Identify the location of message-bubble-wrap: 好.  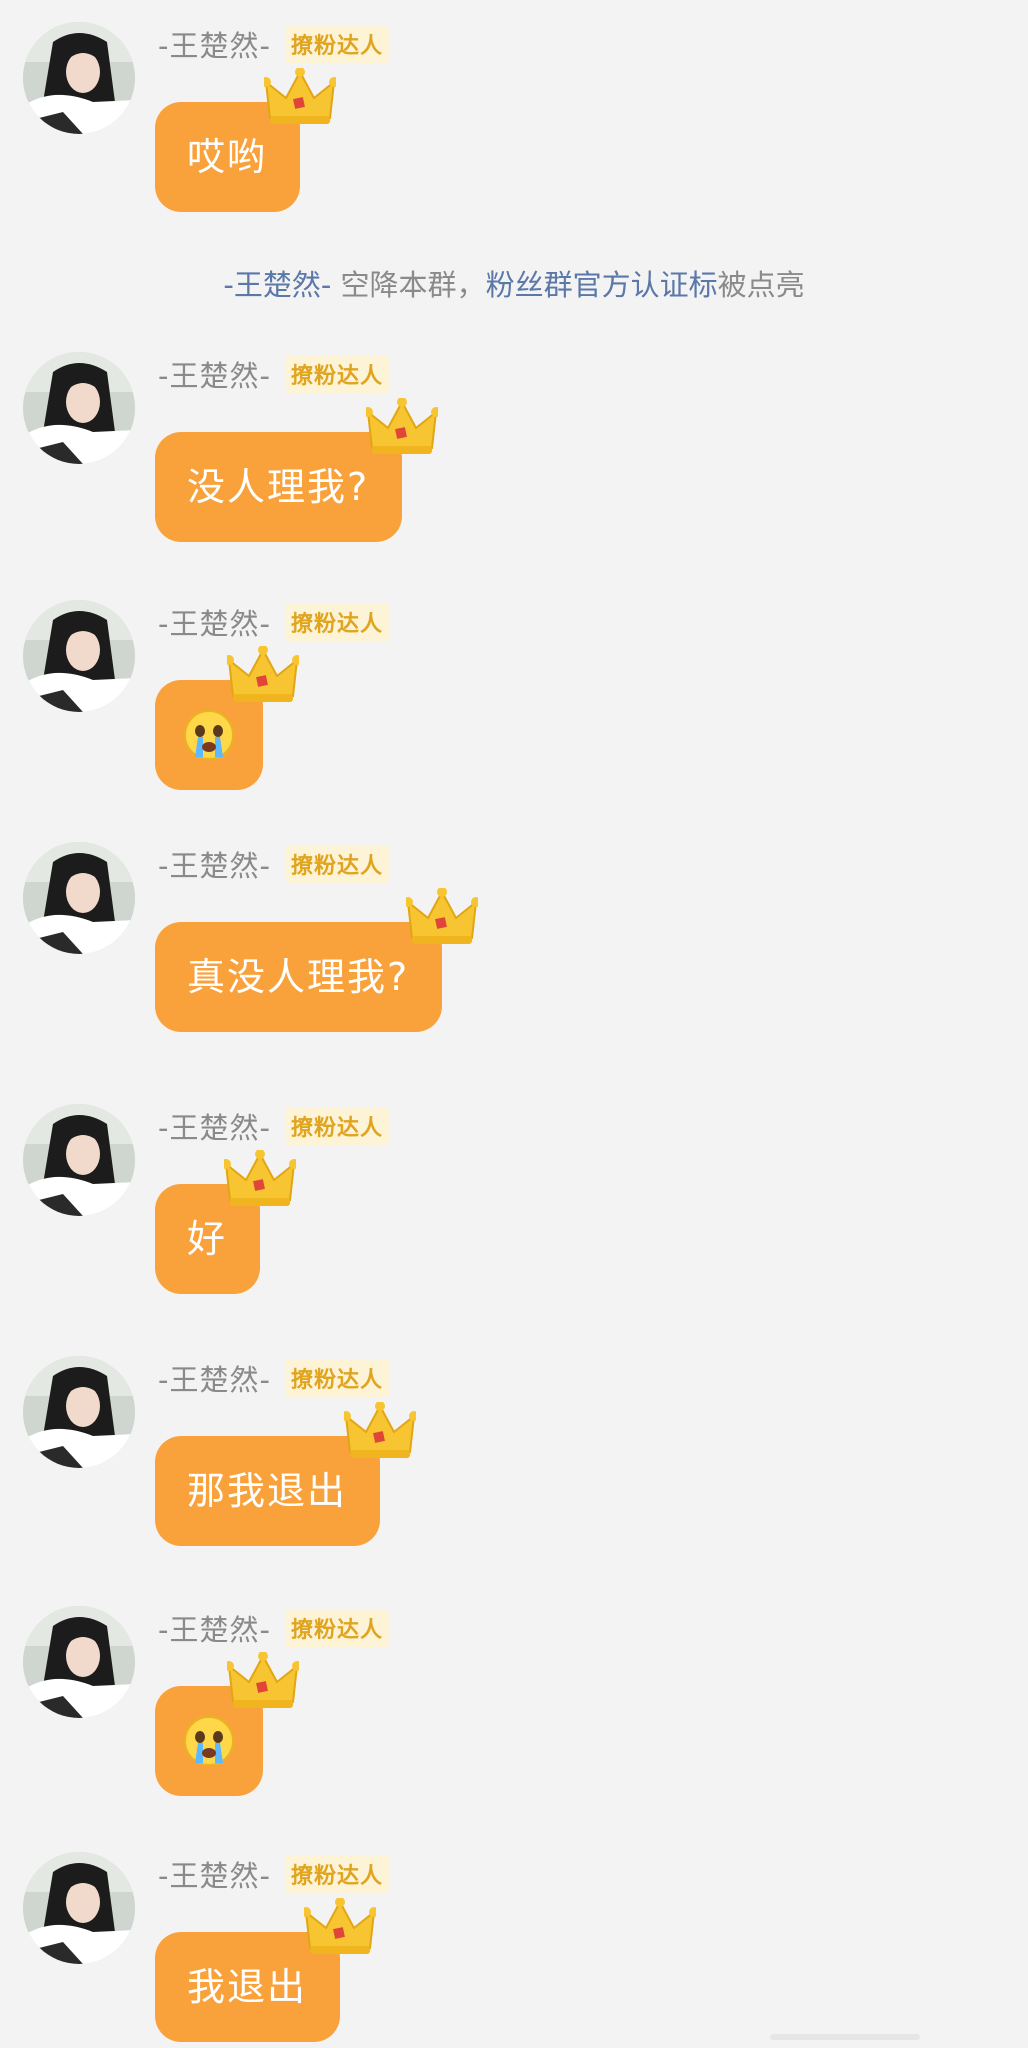
(226, 1222).